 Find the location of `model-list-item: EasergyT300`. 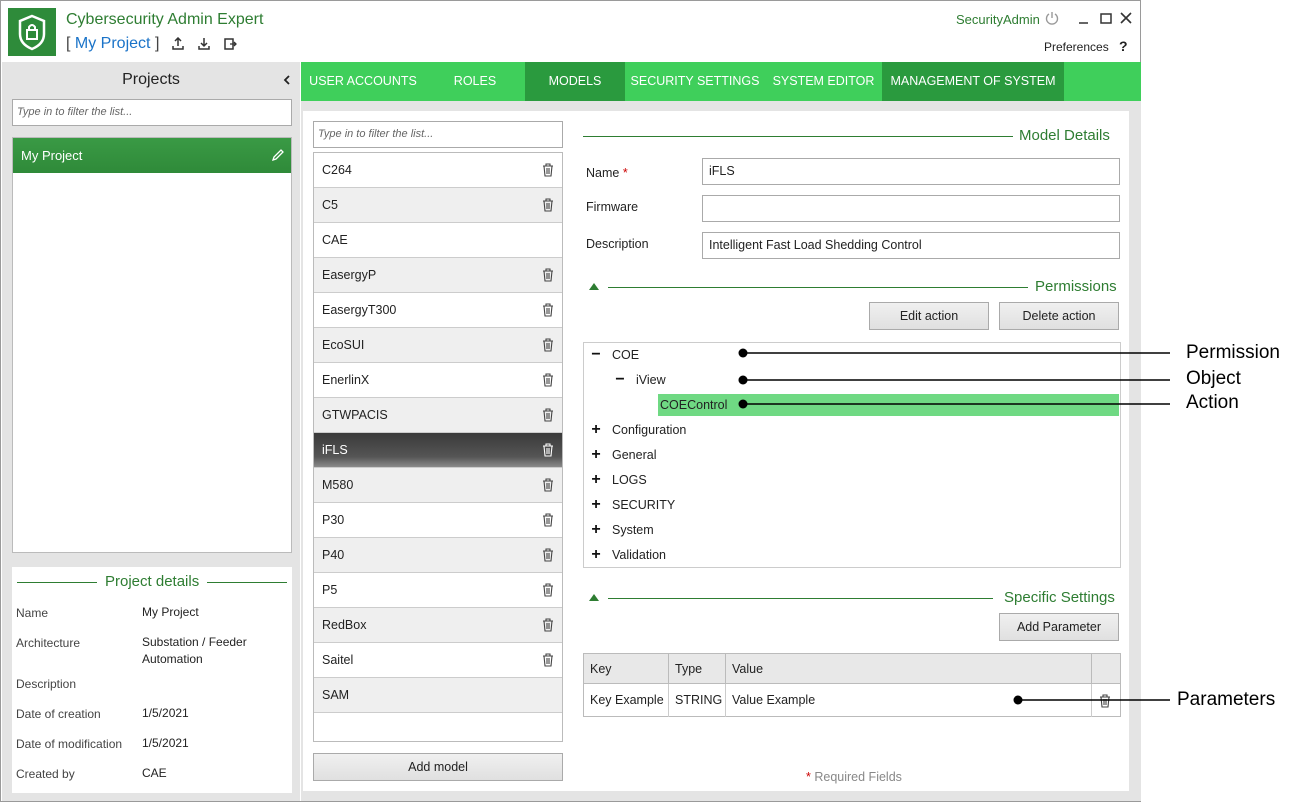

model-list-item: EasergyT300 is located at coordinates (438, 310).